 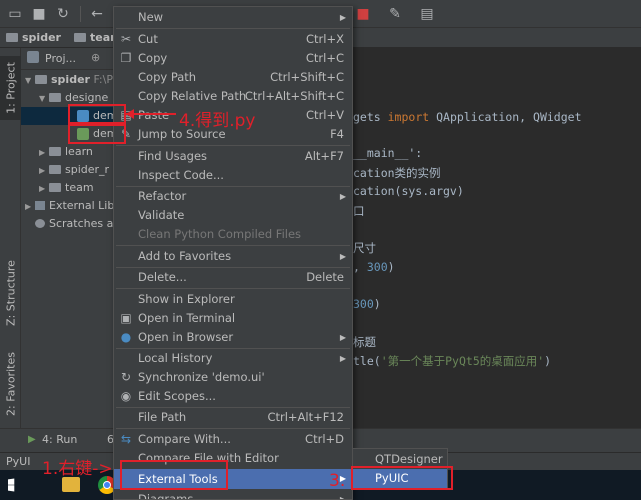 What do you see at coordinates (364, 342) in the screenshot?
I see `code-line: 标题` at bounding box center [364, 342].